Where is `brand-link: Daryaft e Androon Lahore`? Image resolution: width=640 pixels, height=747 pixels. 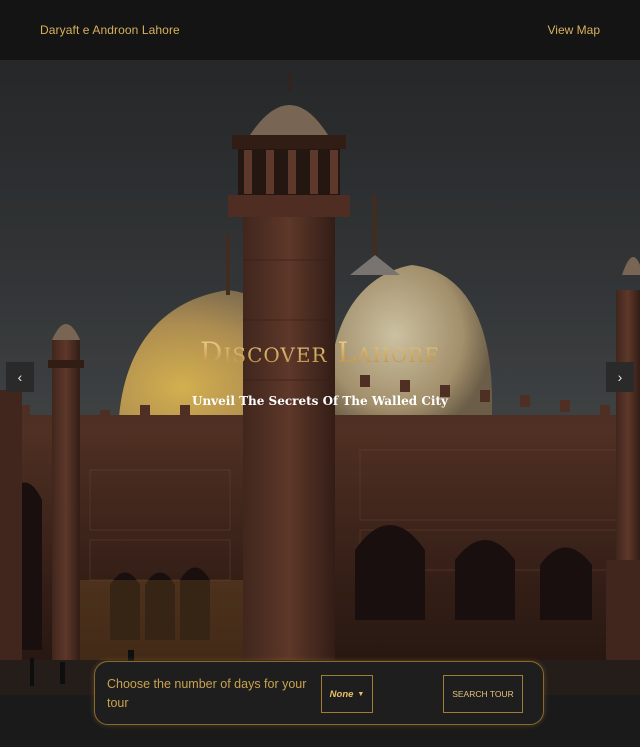 brand-link: Daryaft e Androon Lahore is located at coordinates (110, 30).